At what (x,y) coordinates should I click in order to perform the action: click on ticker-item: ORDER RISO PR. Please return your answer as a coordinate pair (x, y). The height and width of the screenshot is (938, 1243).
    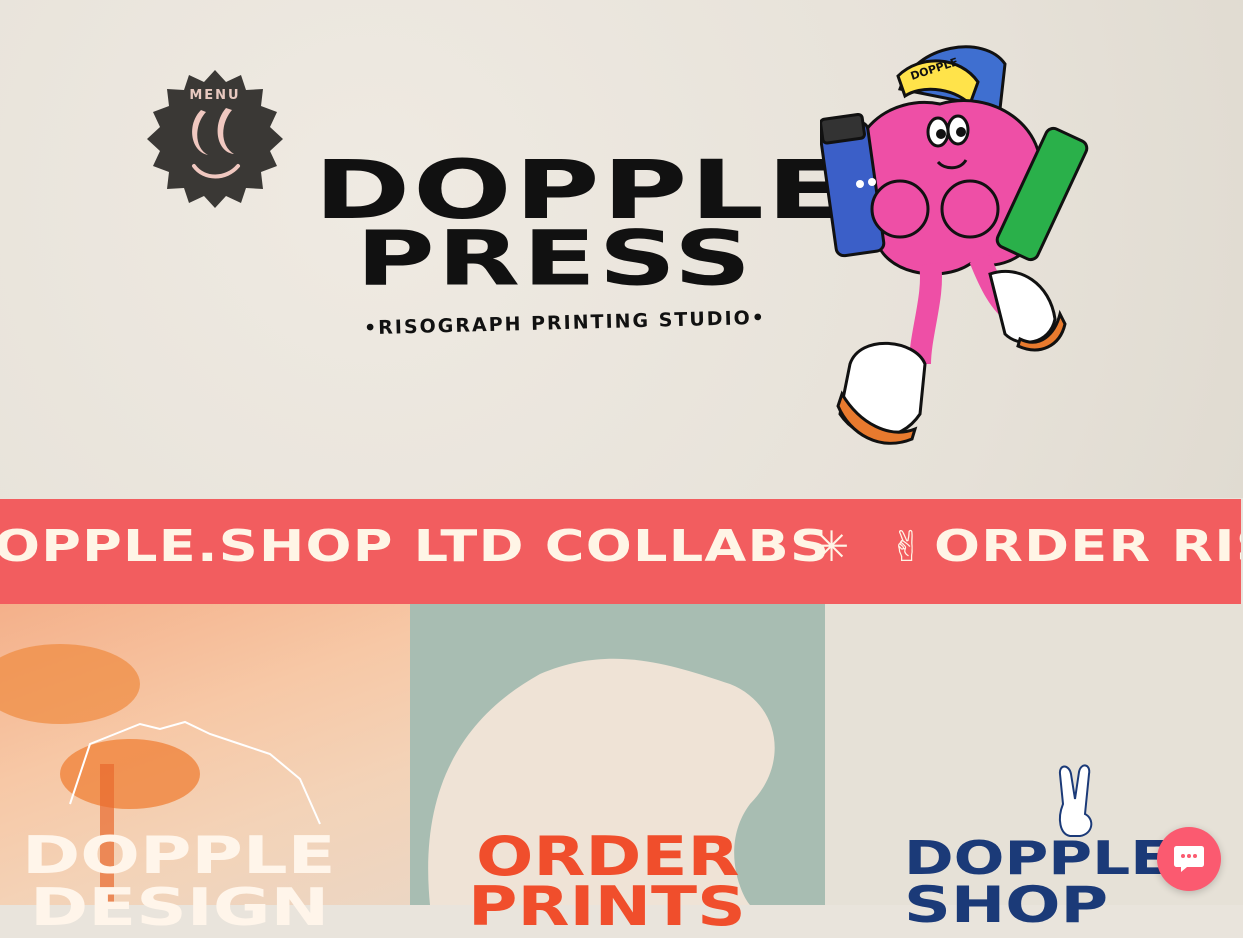
    Looking at the image, I should click on (1087, 546).